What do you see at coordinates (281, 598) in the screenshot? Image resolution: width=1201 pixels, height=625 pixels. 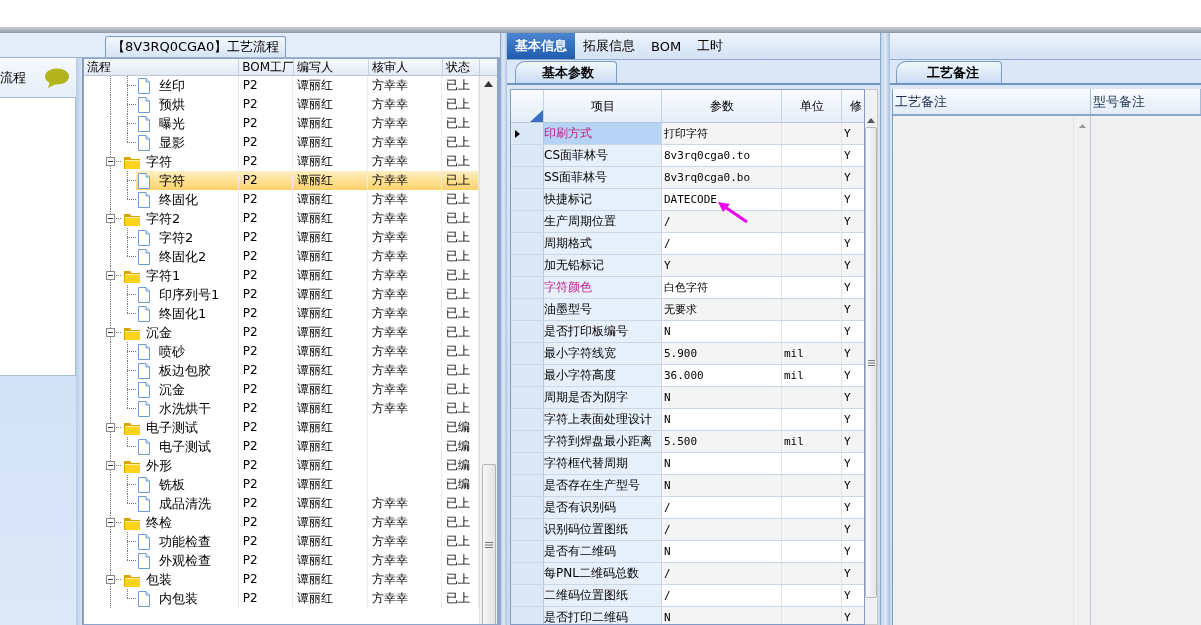 I see `tree-row: 内包装 P2 谭丽红 方幸幸 已上` at bounding box center [281, 598].